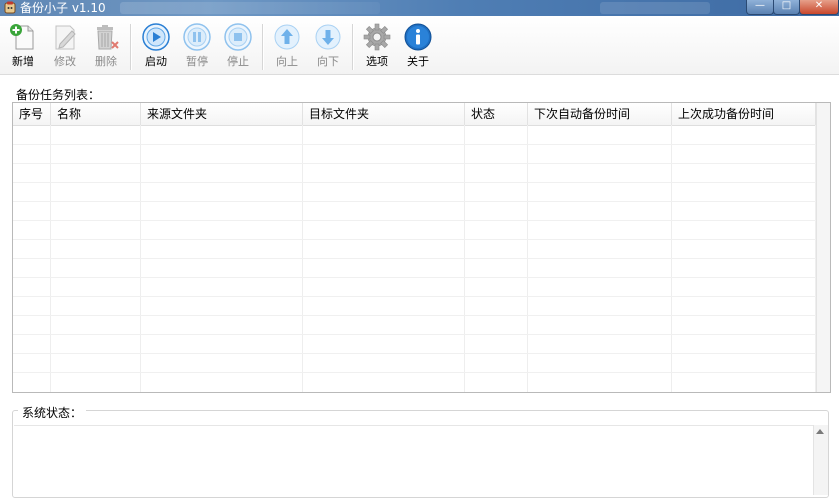 The height and width of the screenshot is (498, 839). Describe the element at coordinates (418, 37) in the screenshot. I see `info-icon` at that location.